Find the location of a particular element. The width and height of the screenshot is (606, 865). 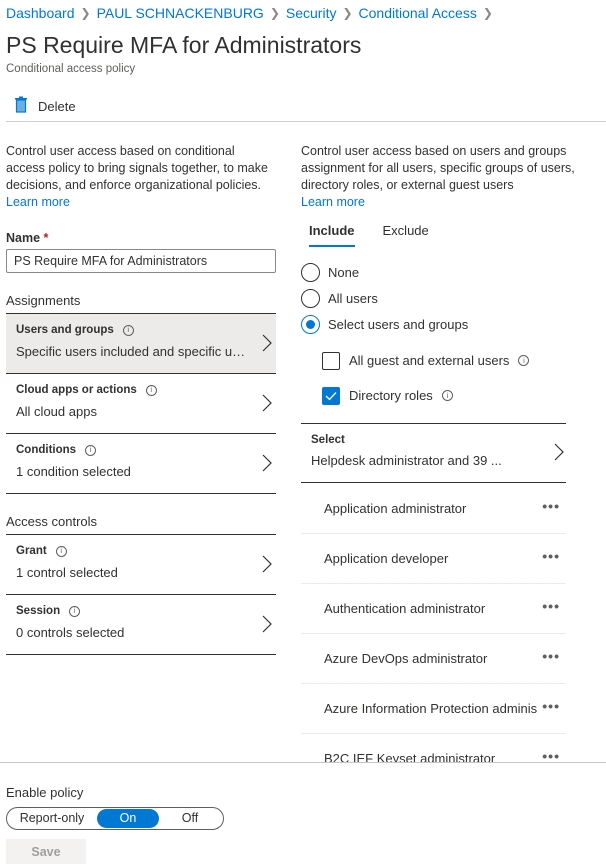

list-item: Application administrator ••• is located at coordinates (433, 509).